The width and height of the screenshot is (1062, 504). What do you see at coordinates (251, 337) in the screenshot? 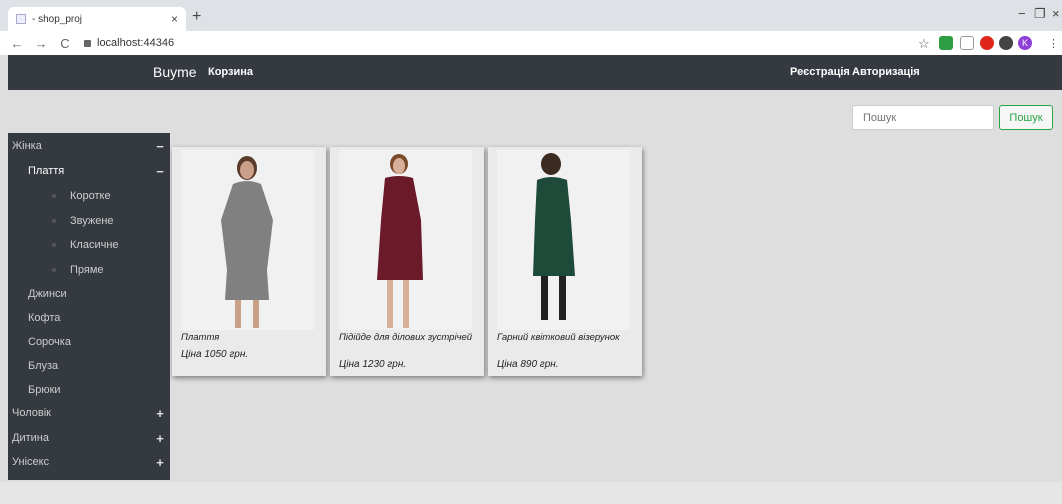
I see `product-name: Плаття` at bounding box center [251, 337].